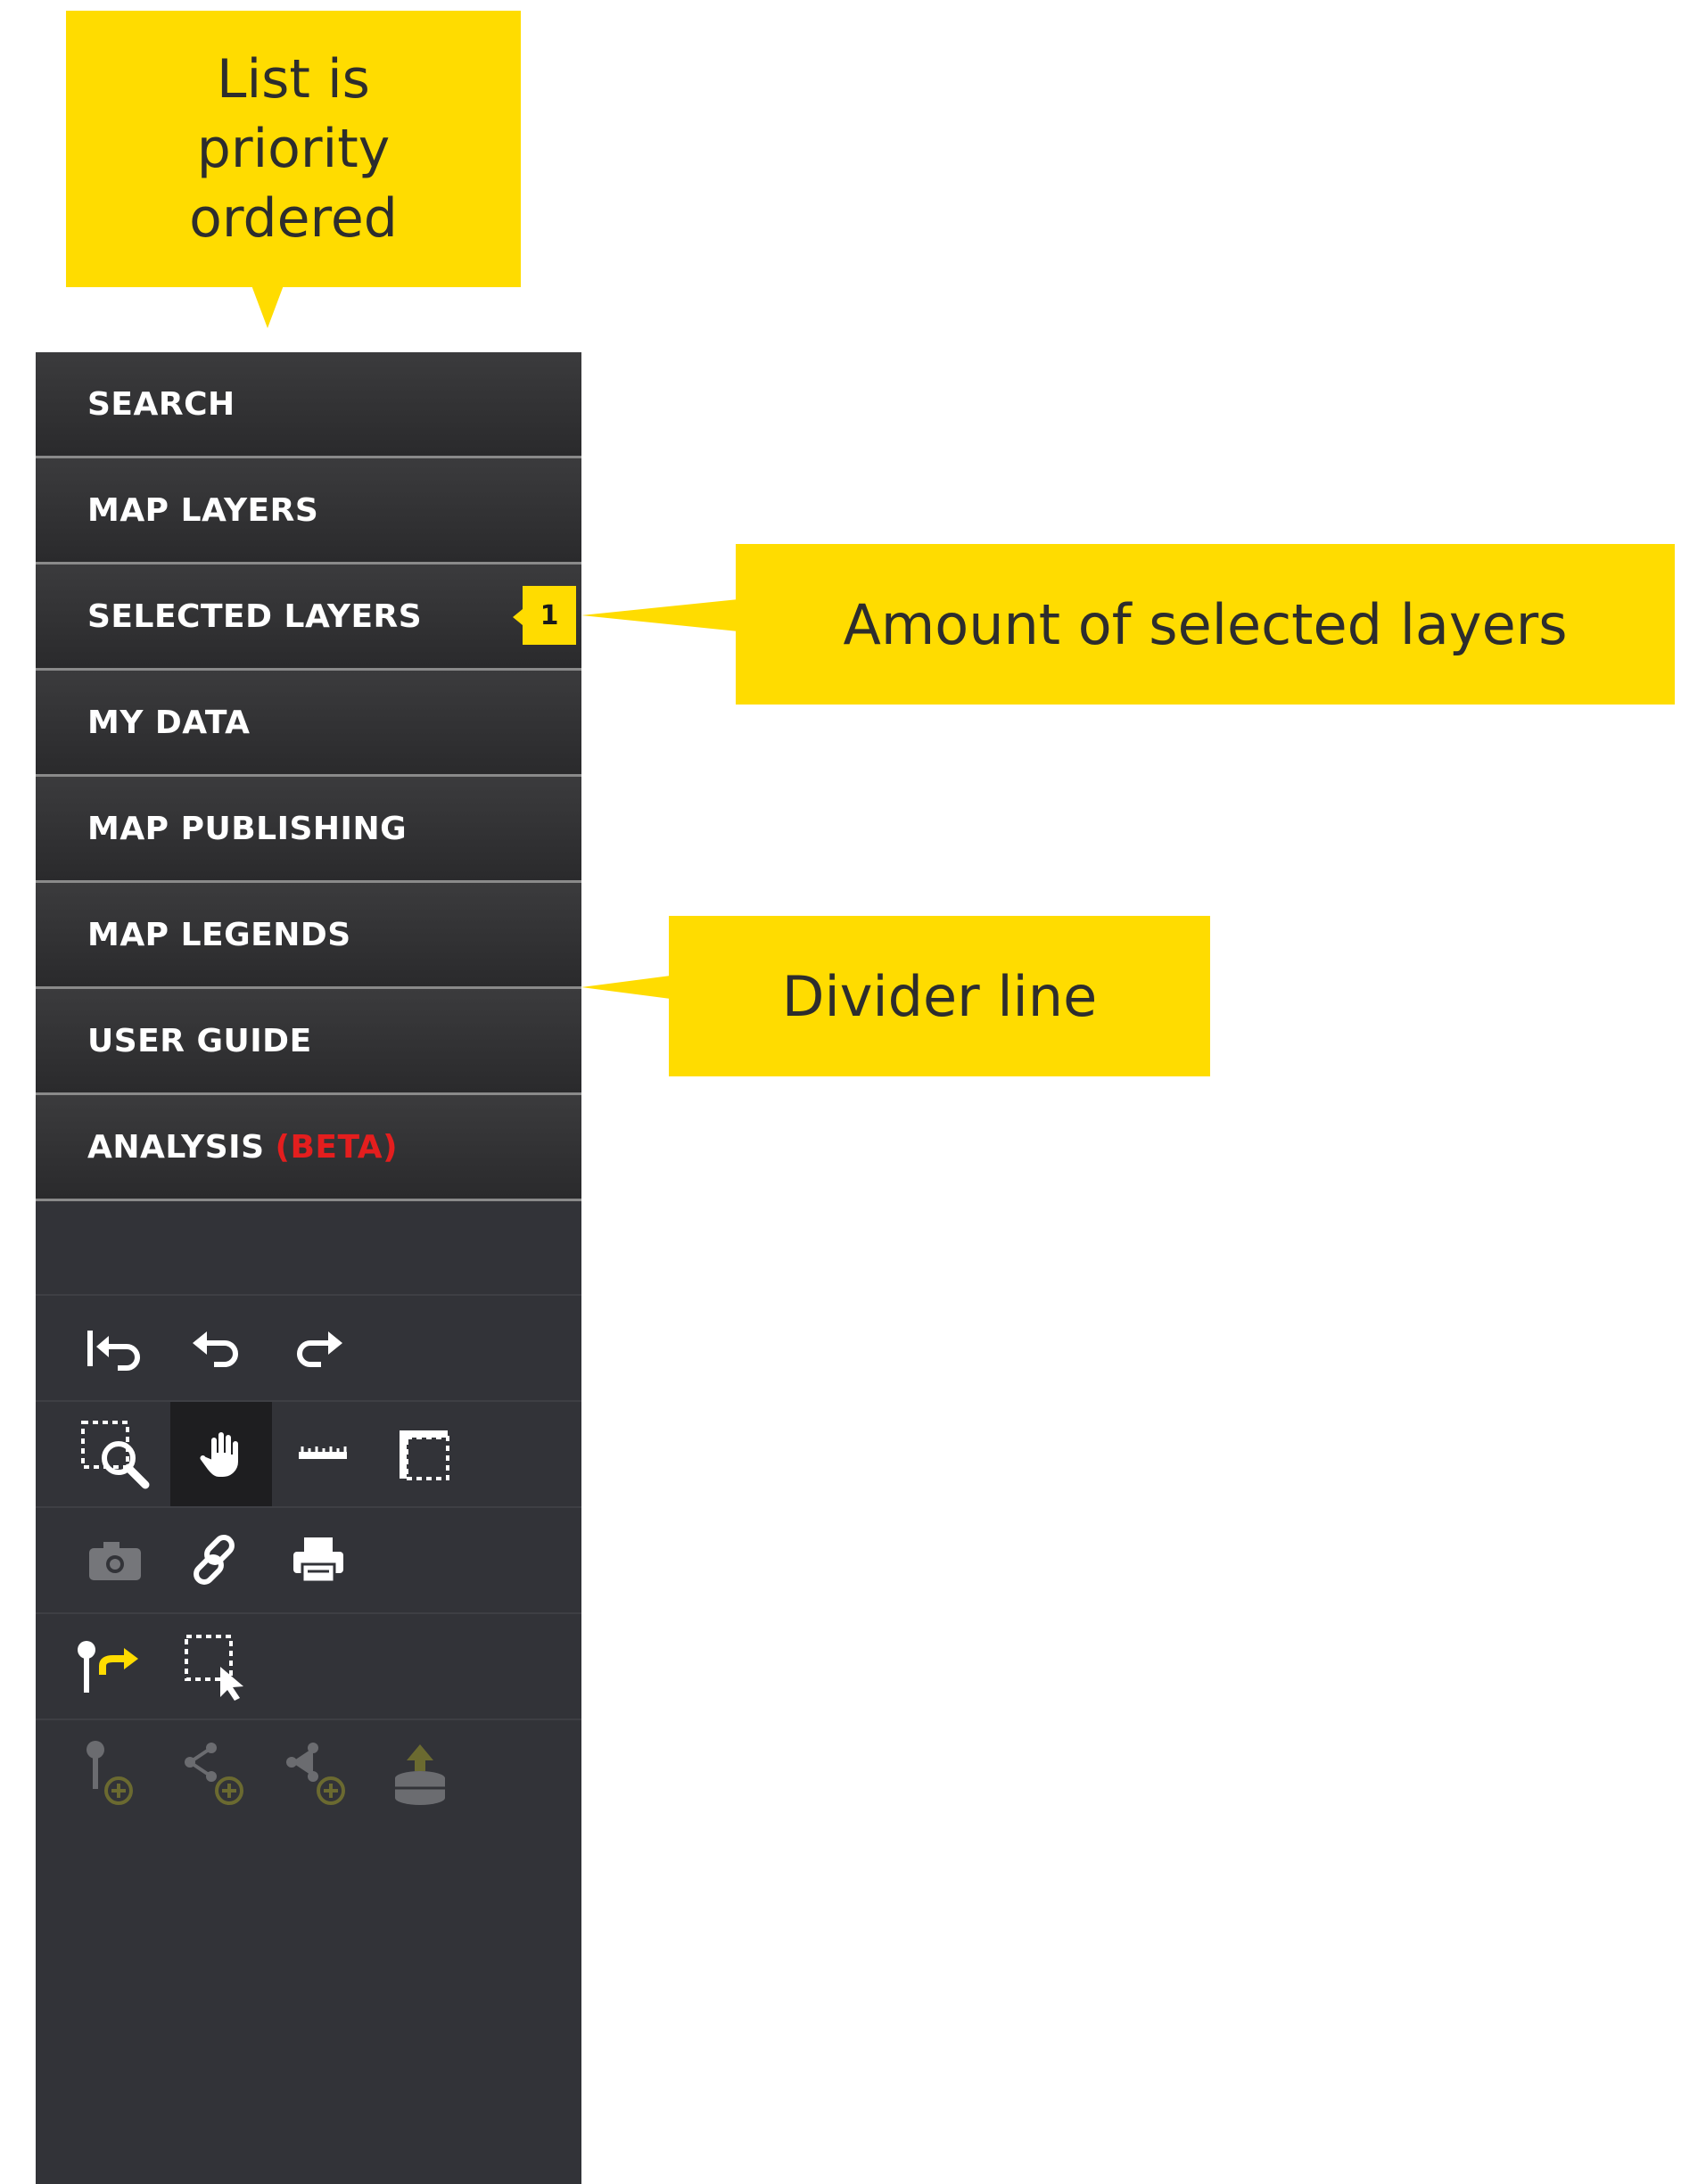 The height and width of the screenshot is (2184, 1681). I want to click on toolbar-spacer, so click(308, 1248).